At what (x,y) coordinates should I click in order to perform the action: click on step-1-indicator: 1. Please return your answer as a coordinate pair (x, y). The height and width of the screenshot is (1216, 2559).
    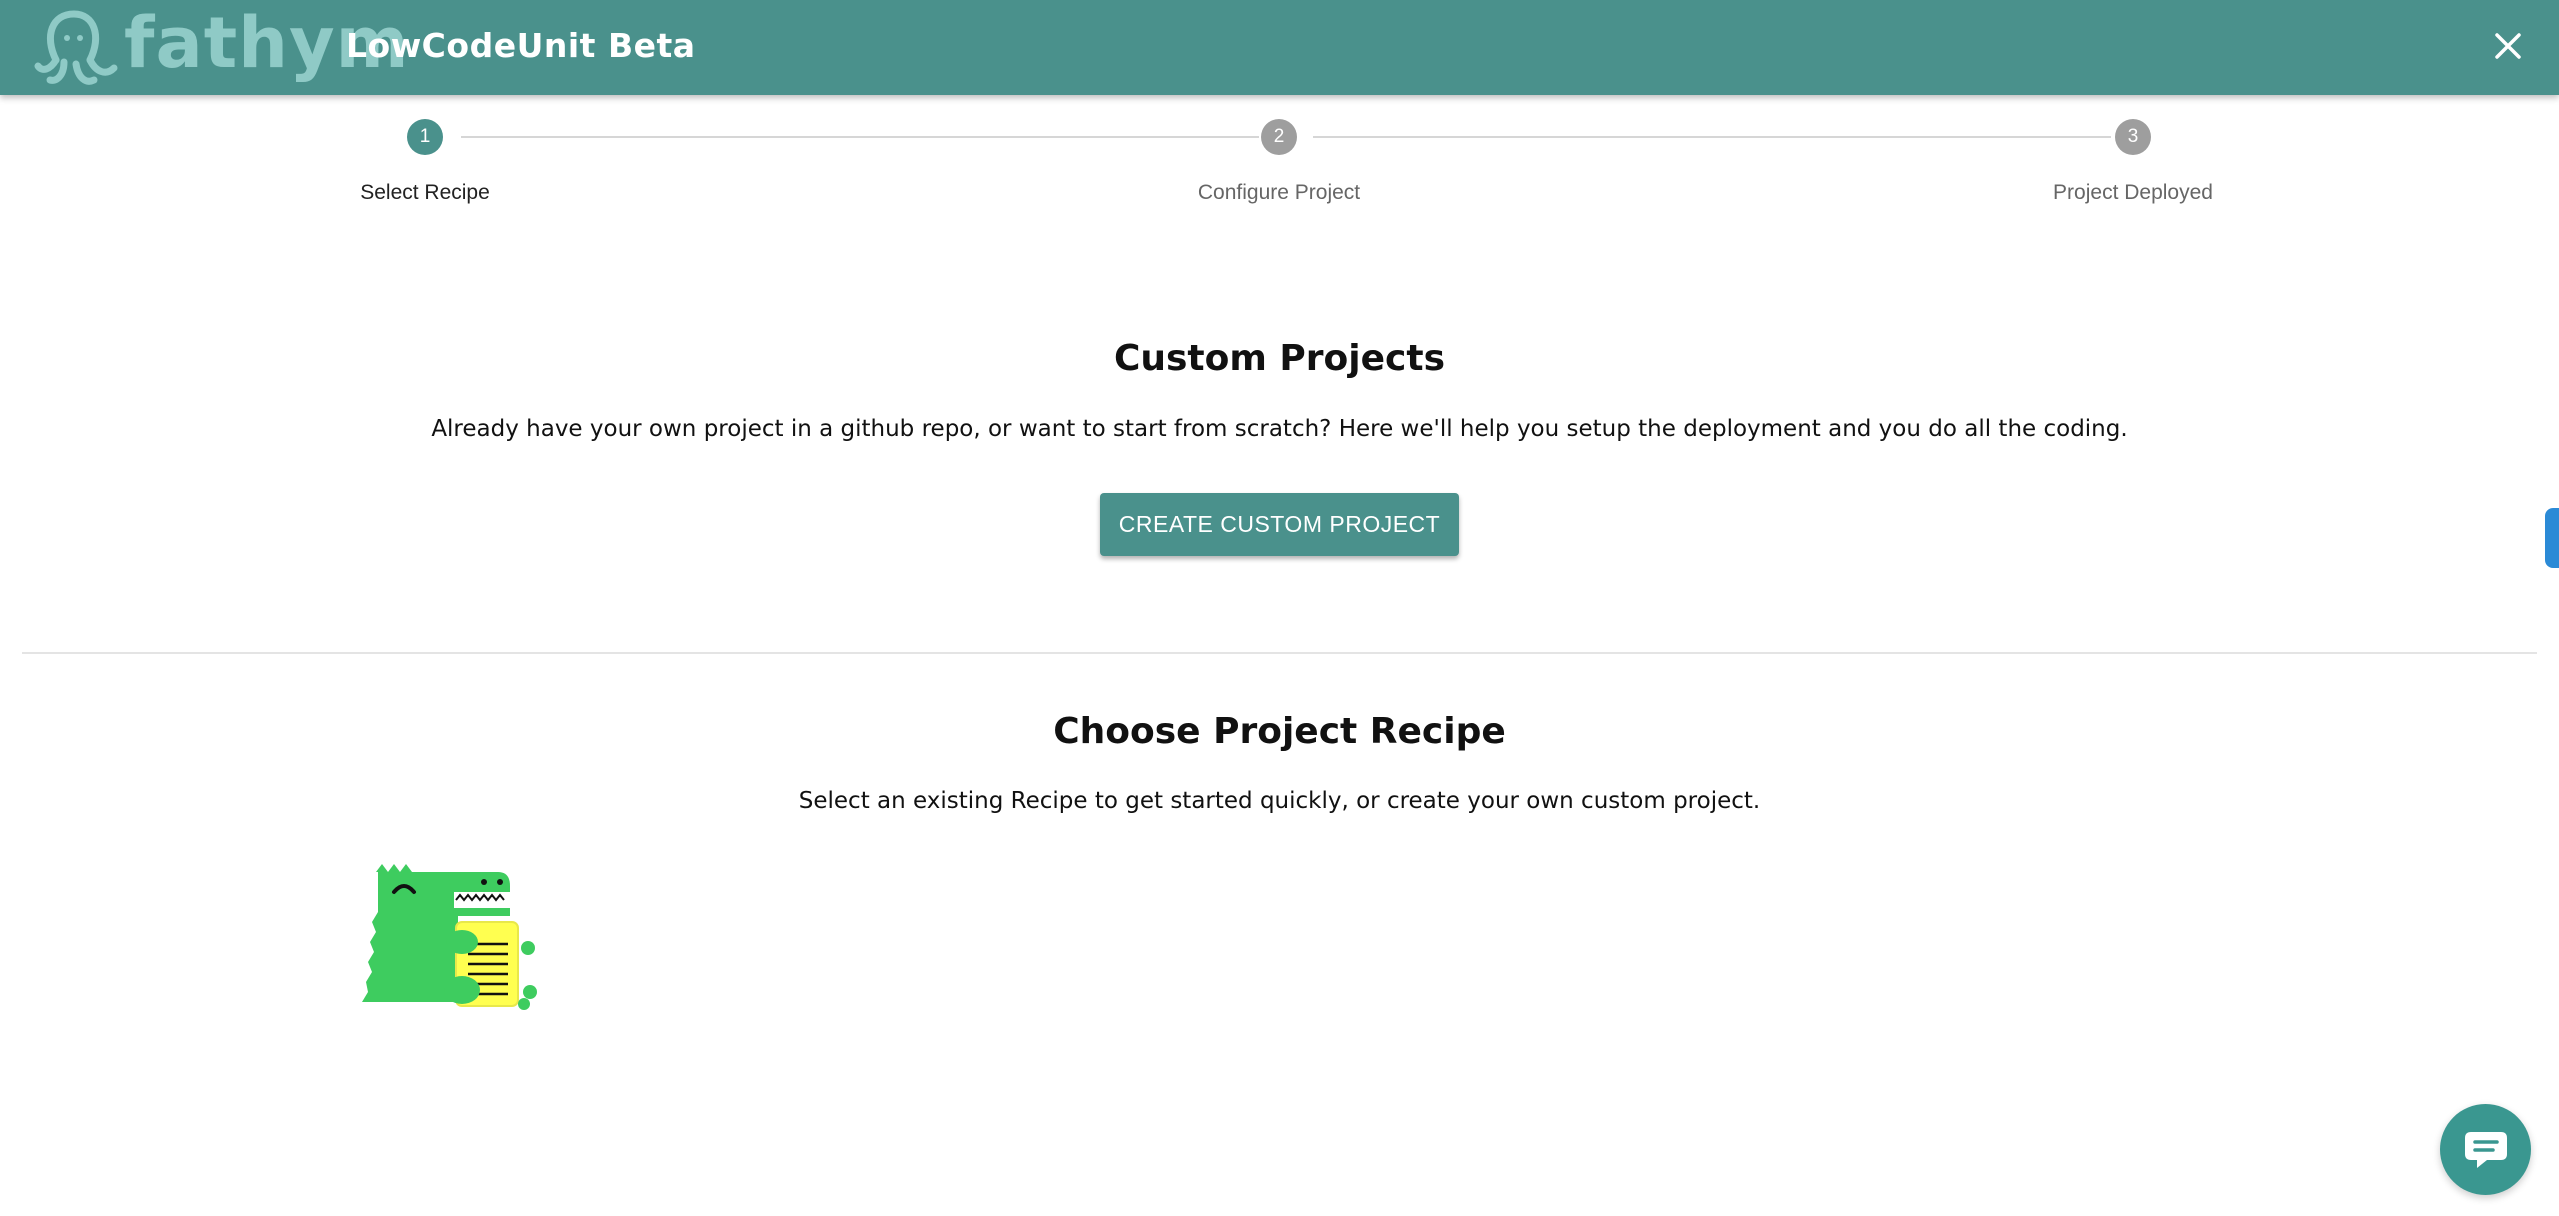
    Looking at the image, I should click on (425, 137).